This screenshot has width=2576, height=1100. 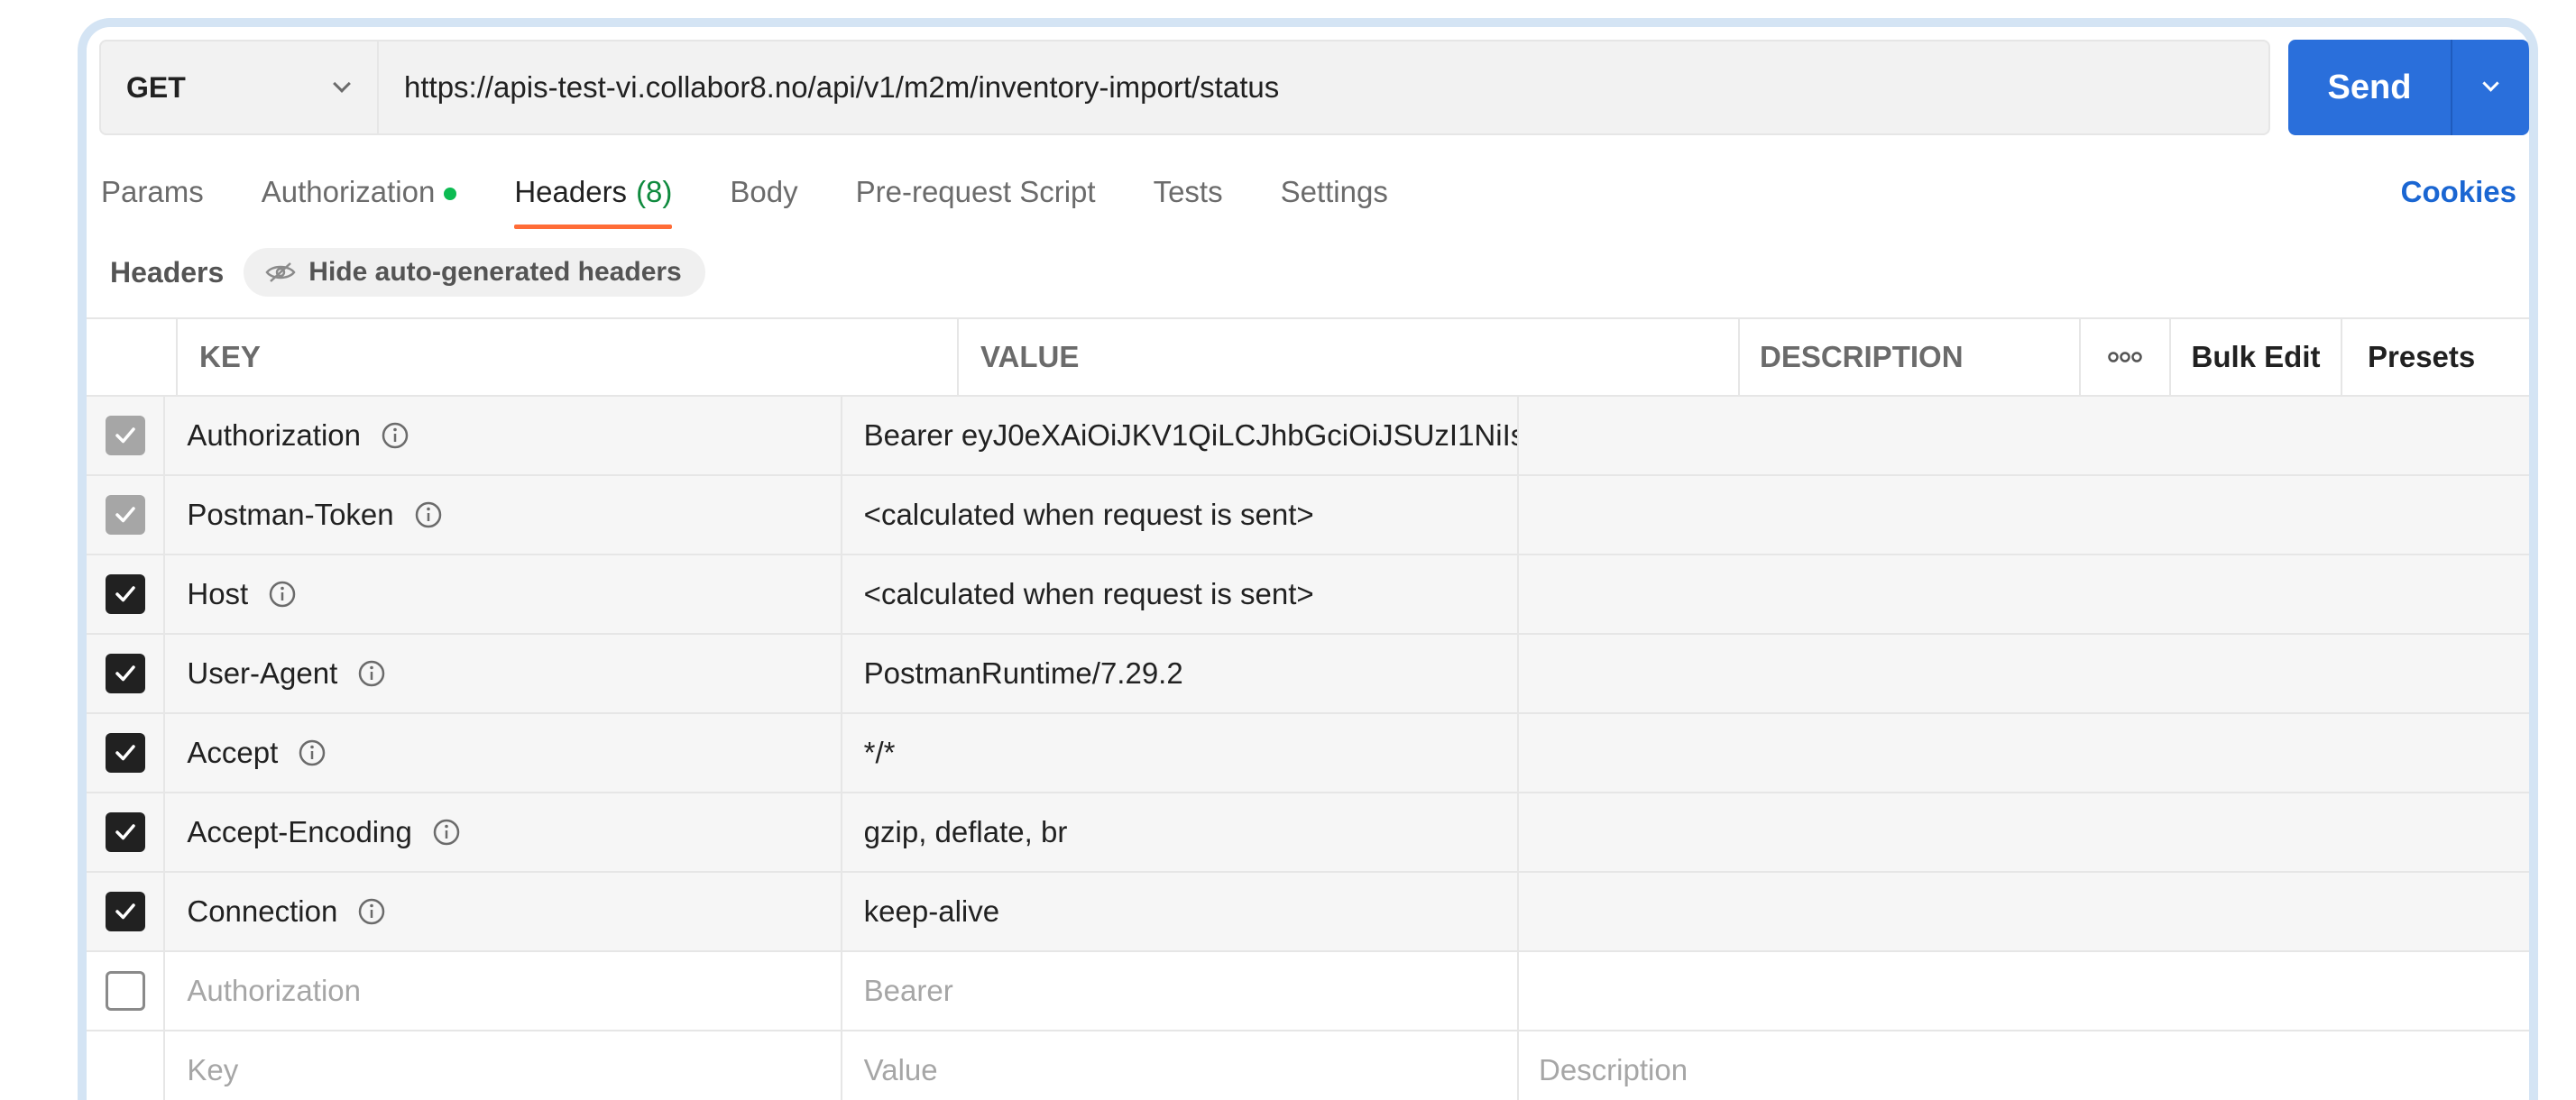 What do you see at coordinates (1323, 87) in the screenshot?
I see `url-input` at bounding box center [1323, 87].